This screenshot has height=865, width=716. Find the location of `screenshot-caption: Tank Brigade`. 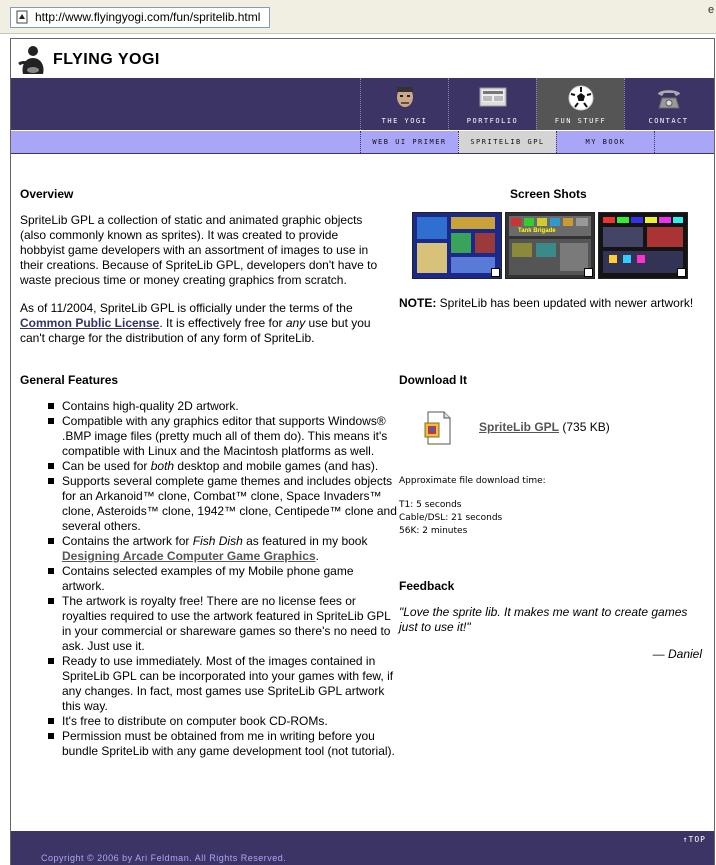

screenshot-caption: Tank Brigade is located at coordinates (537, 231).